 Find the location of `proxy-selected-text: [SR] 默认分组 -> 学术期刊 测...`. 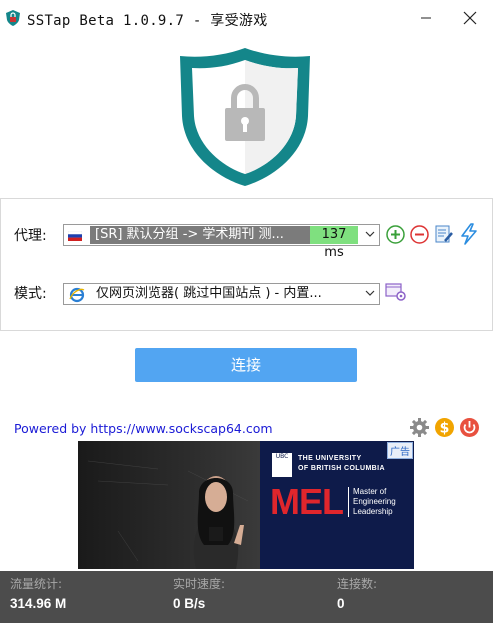

proxy-selected-text: [SR] 默认分组 -> 学术期刊 测... is located at coordinates (200, 235).